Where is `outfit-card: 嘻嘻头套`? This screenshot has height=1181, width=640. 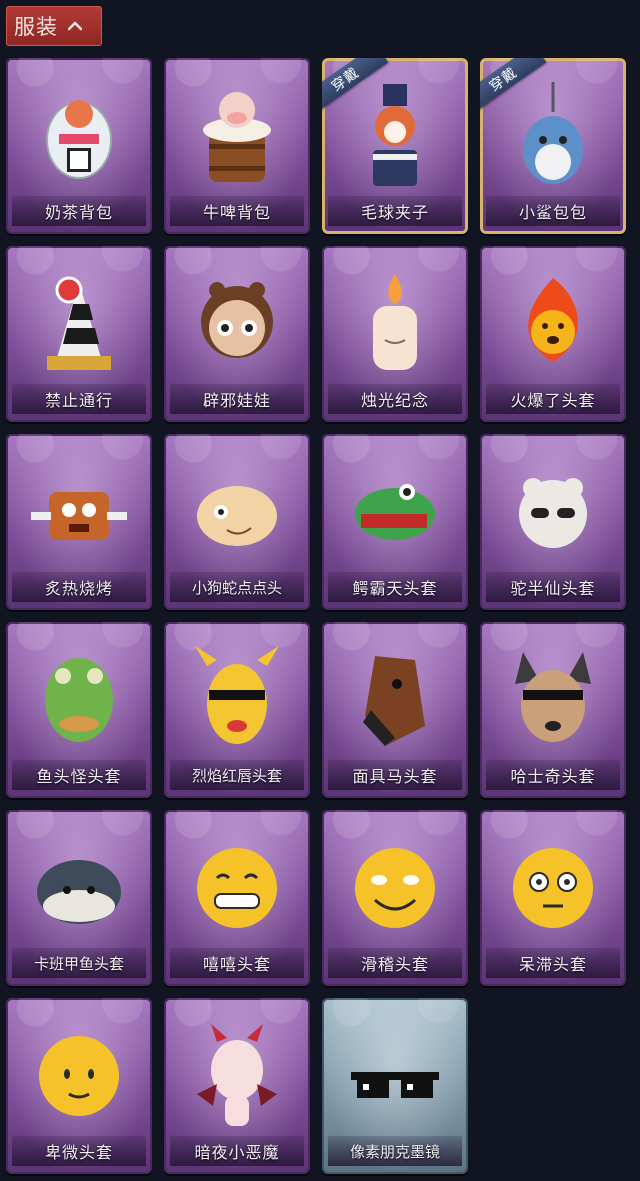
outfit-card: 嘻嘻头套 is located at coordinates (237, 898).